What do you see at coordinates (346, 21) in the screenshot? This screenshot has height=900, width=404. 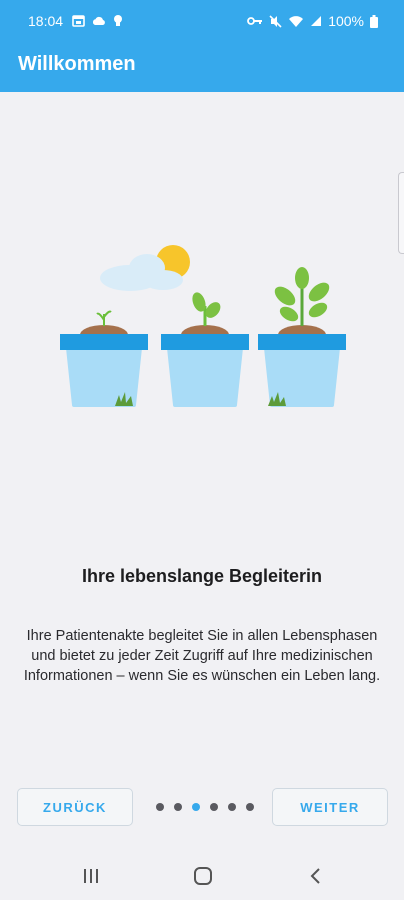 I see `battery-text: 100%` at bounding box center [346, 21].